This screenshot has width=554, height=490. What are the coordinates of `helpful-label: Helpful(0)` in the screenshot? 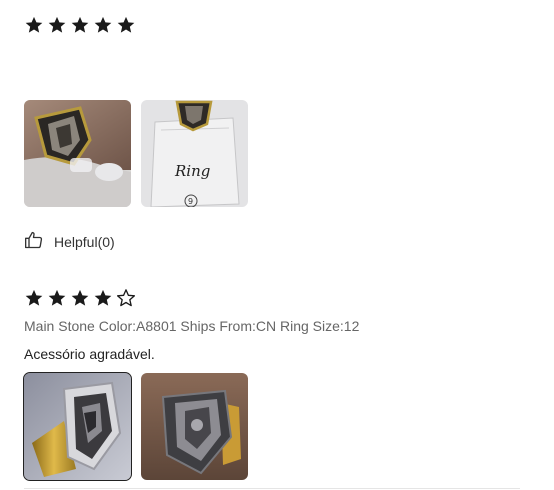 It's located at (84, 241).